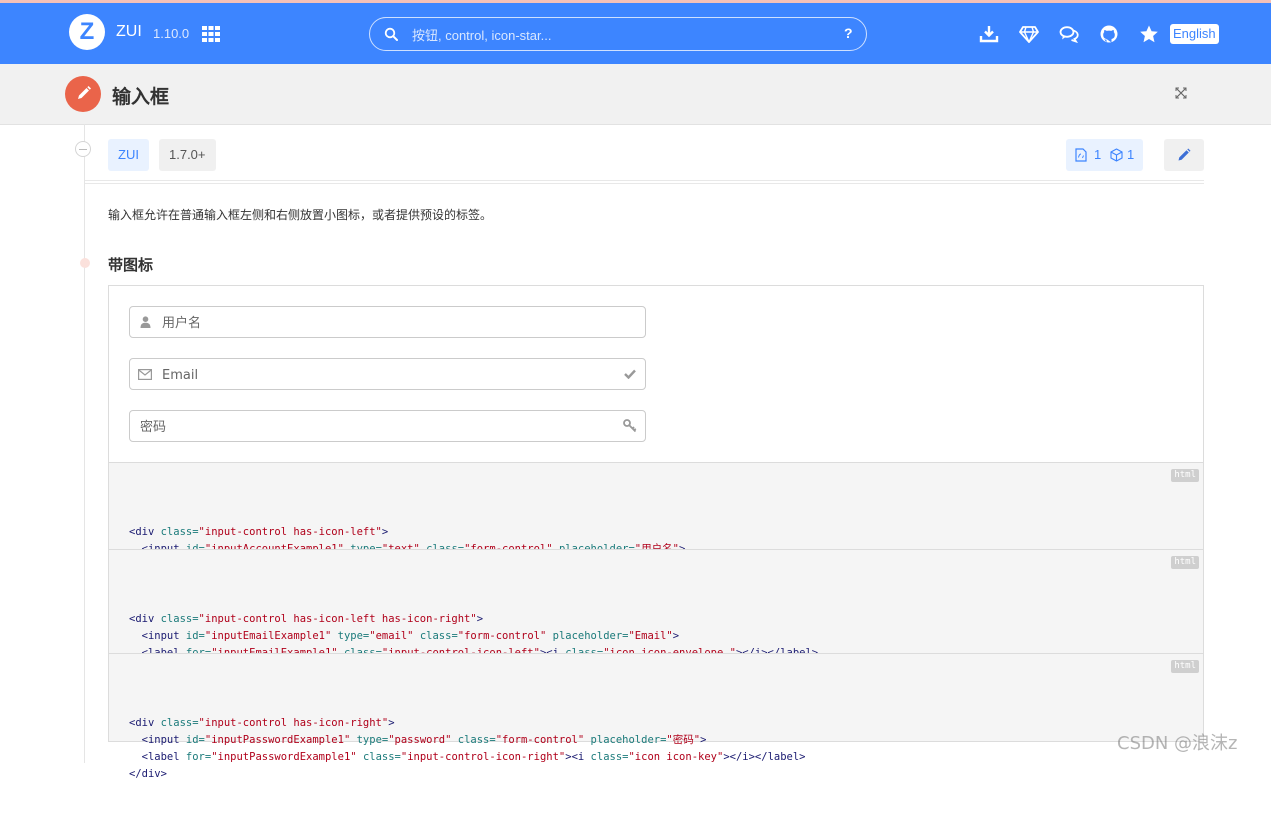  What do you see at coordinates (375, 427) in the screenshot?
I see `password-input` at bounding box center [375, 427].